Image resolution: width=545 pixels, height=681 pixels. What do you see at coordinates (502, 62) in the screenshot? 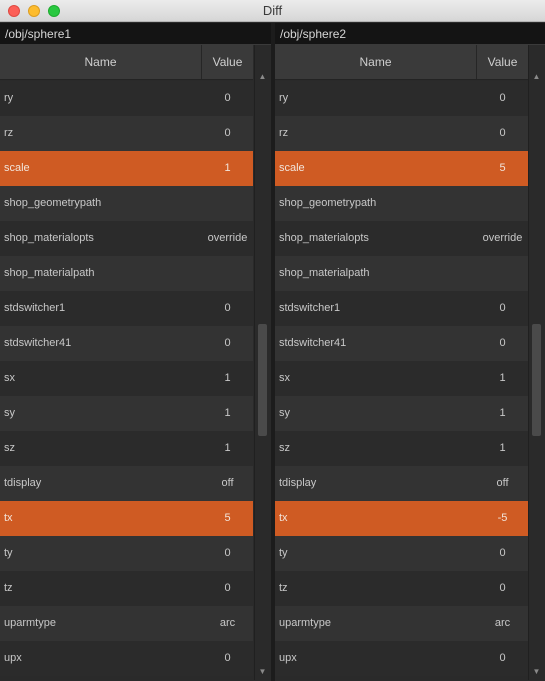
I see `right-value-column-header: Value` at bounding box center [502, 62].